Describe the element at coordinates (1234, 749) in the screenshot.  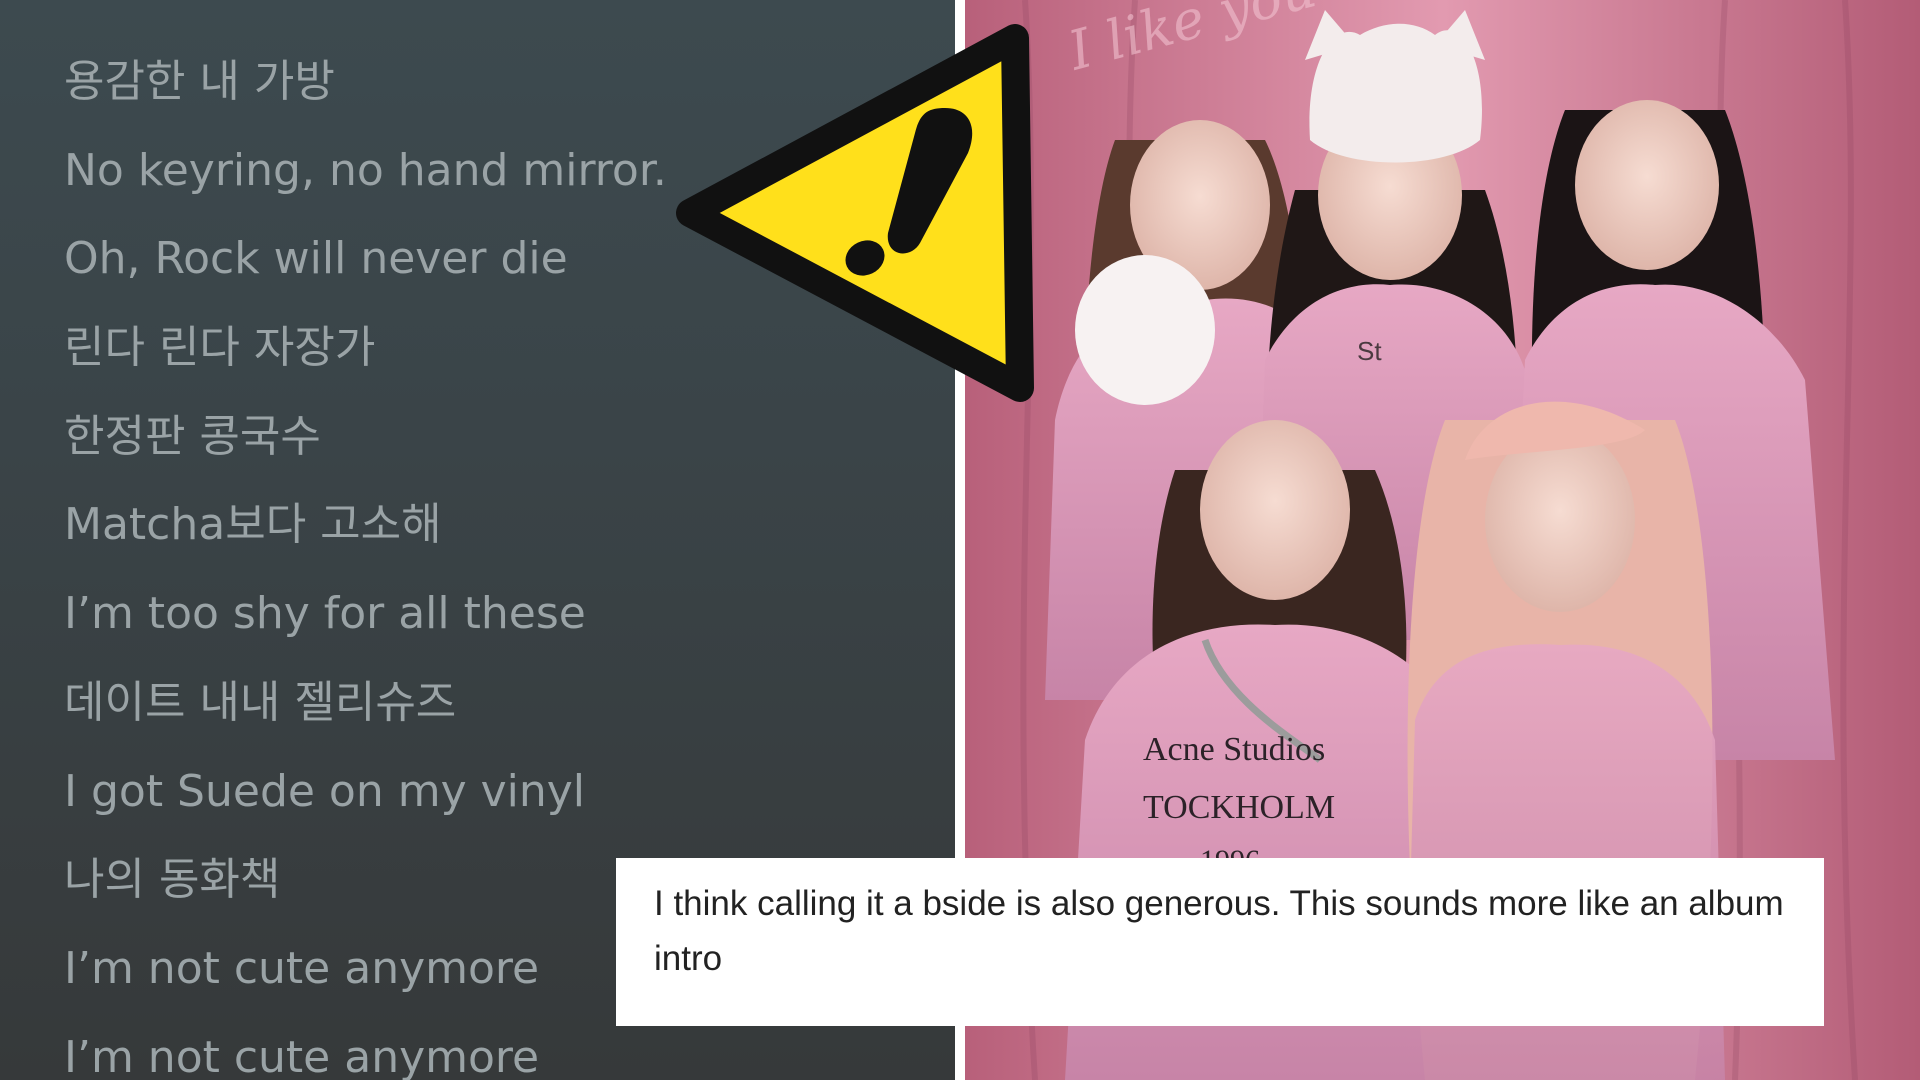
I see `sweatshirt-line1: Acne Studios` at that location.